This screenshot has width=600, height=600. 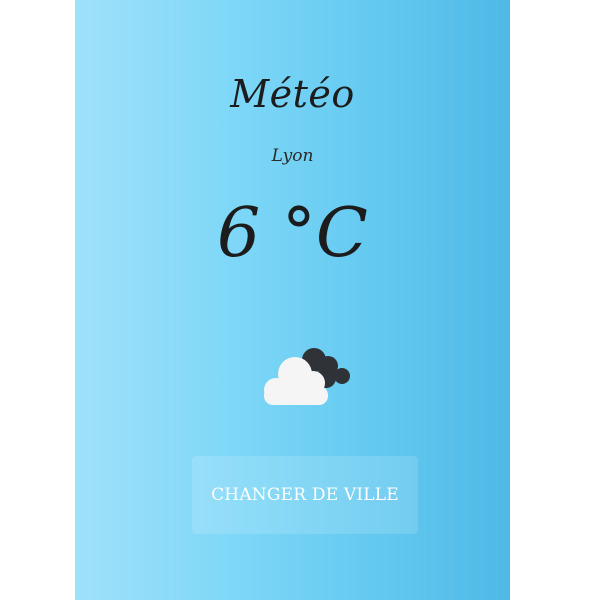 What do you see at coordinates (308, 375) in the screenshot?
I see `cloudy-icon` at bounding box center [308, 375].